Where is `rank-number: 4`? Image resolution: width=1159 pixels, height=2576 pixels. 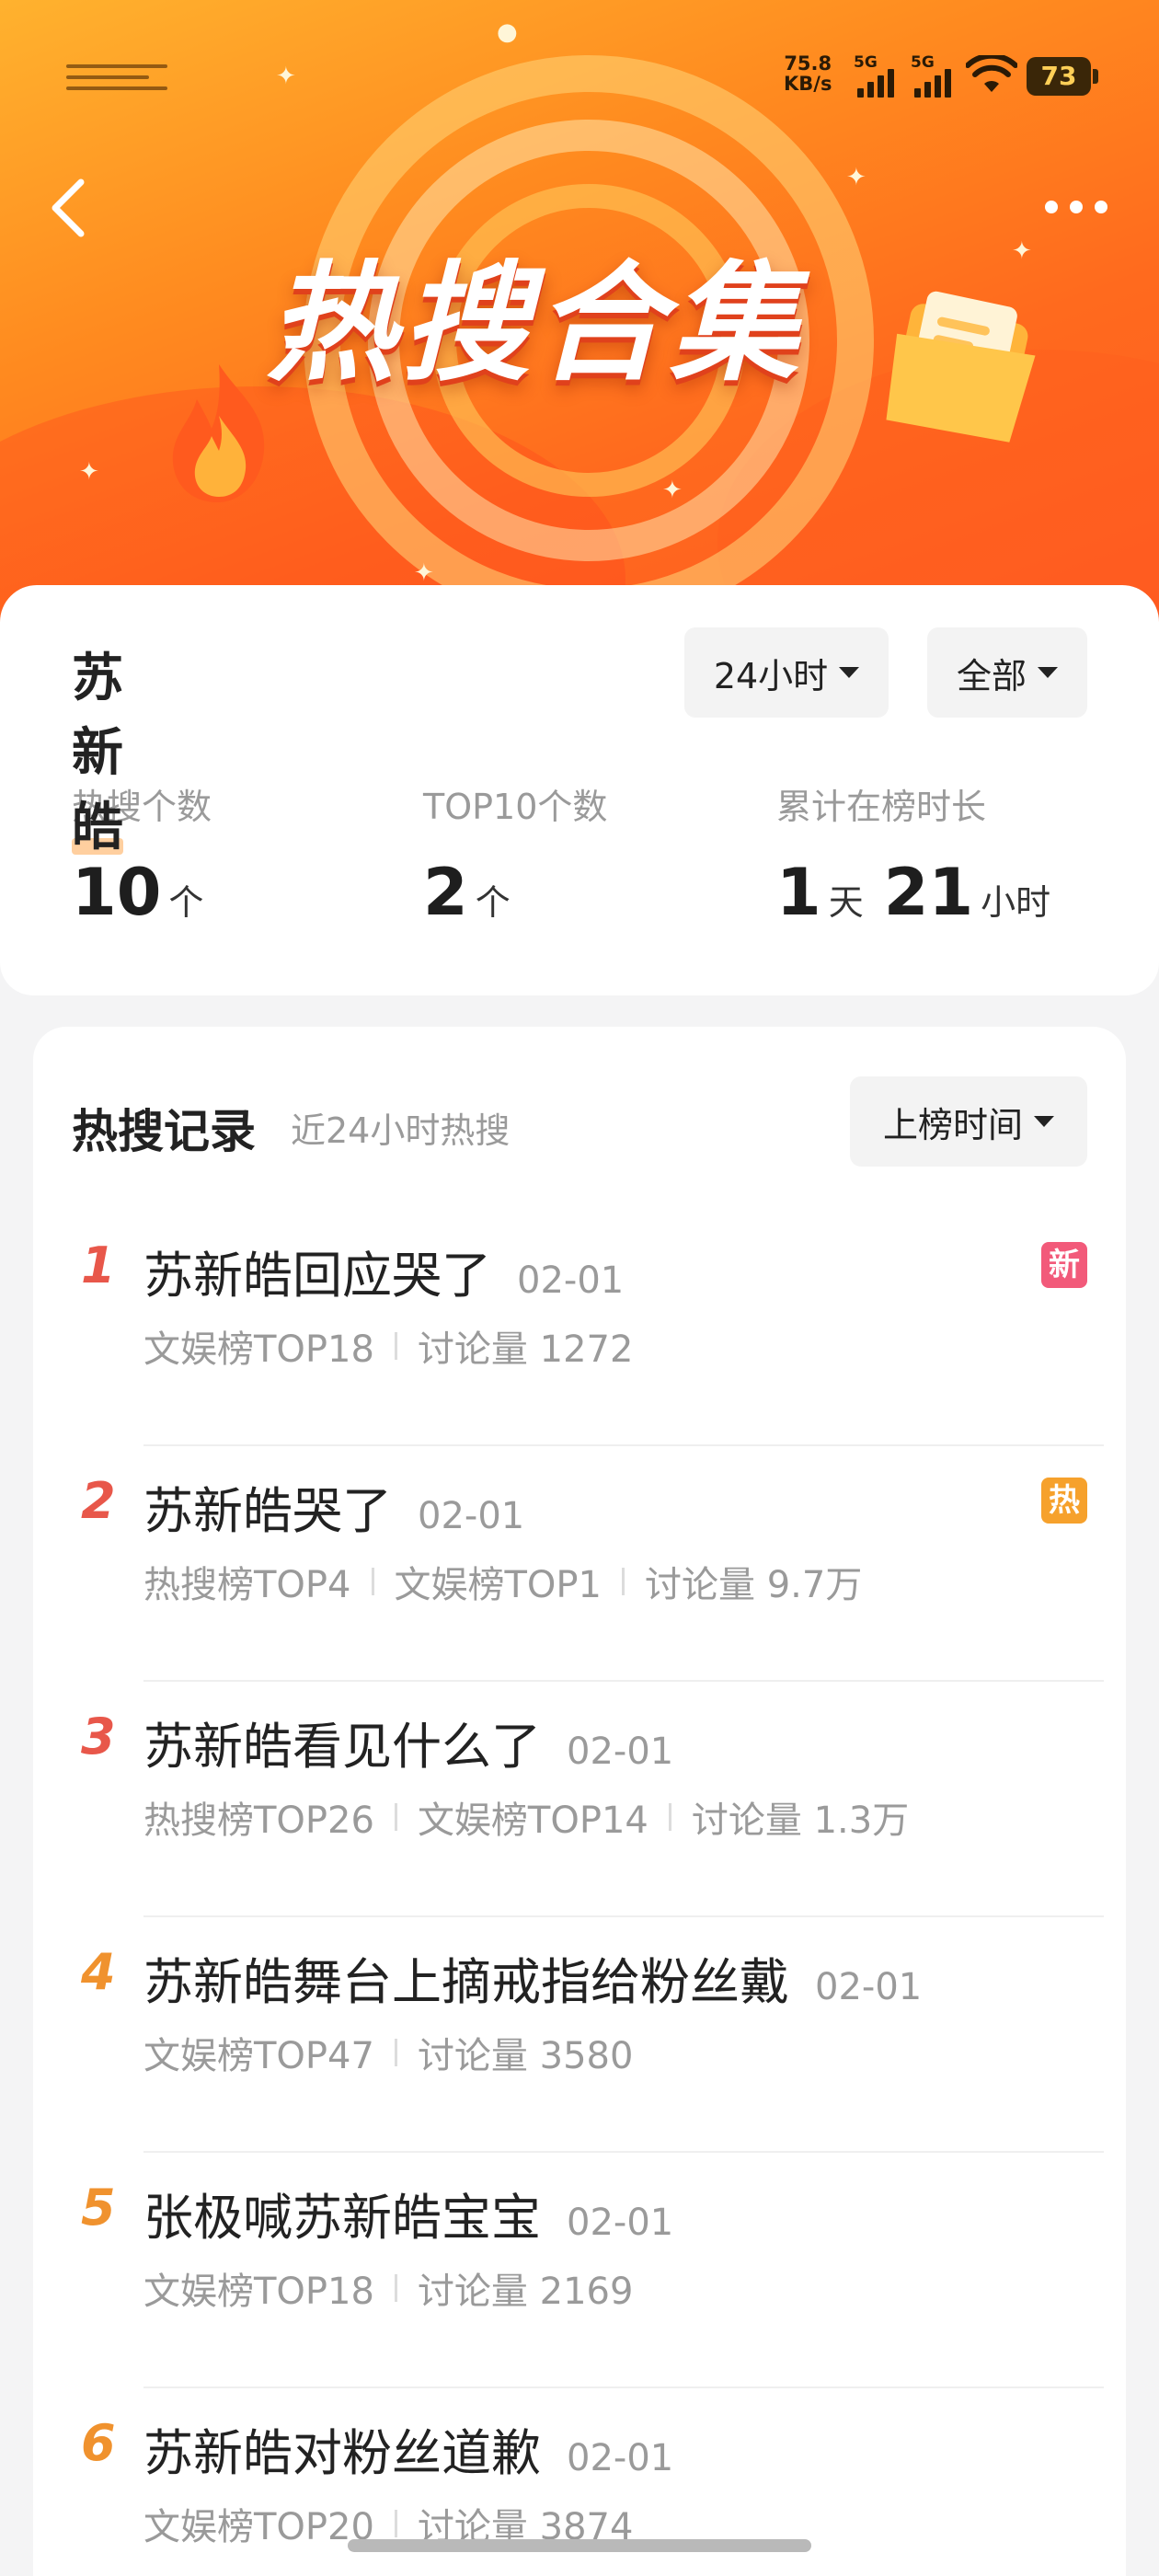 rank-number: 4 is located at coordinates (98, 1972).